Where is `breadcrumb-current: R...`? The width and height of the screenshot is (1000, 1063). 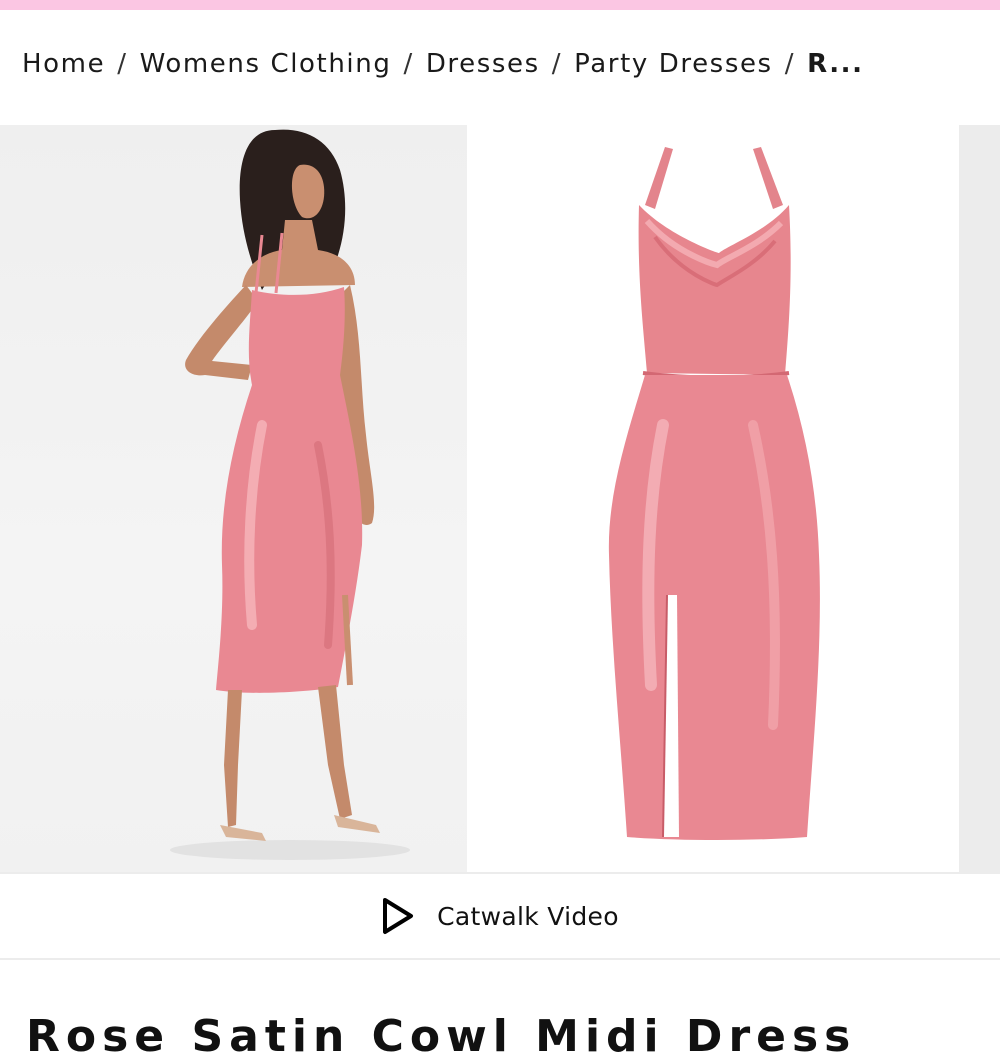 breadcrumb-current: R... is located at coordinates (835, 64).